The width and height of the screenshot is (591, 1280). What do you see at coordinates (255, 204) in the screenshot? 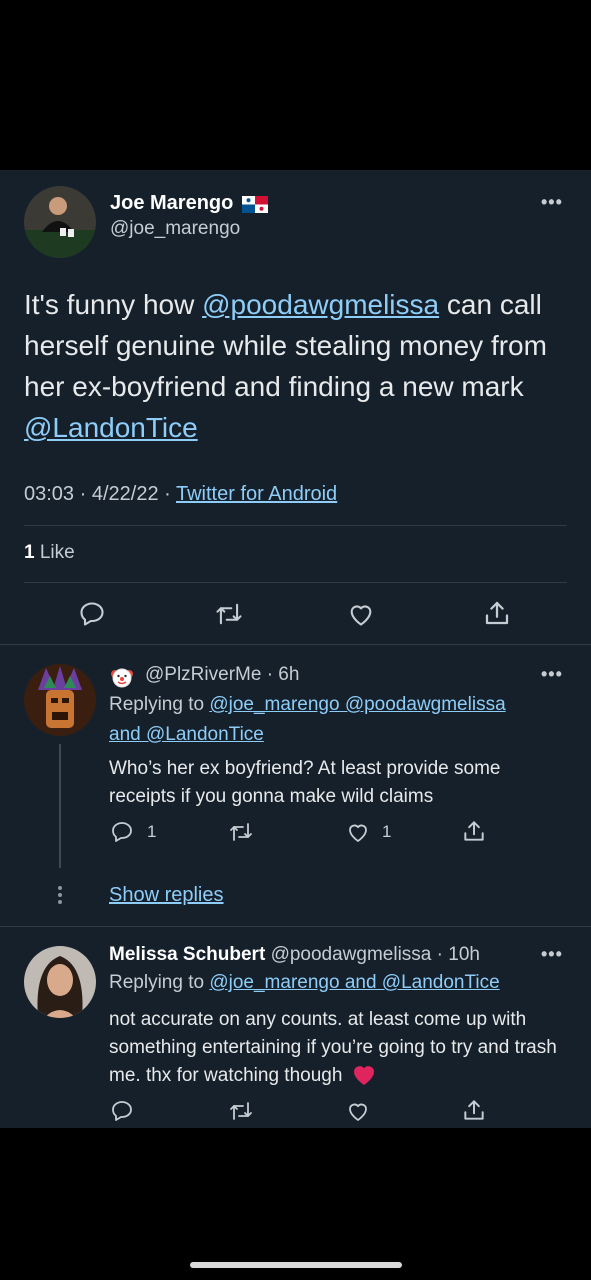
I see `flag-panama-icon` at bounding box center [255, 204].